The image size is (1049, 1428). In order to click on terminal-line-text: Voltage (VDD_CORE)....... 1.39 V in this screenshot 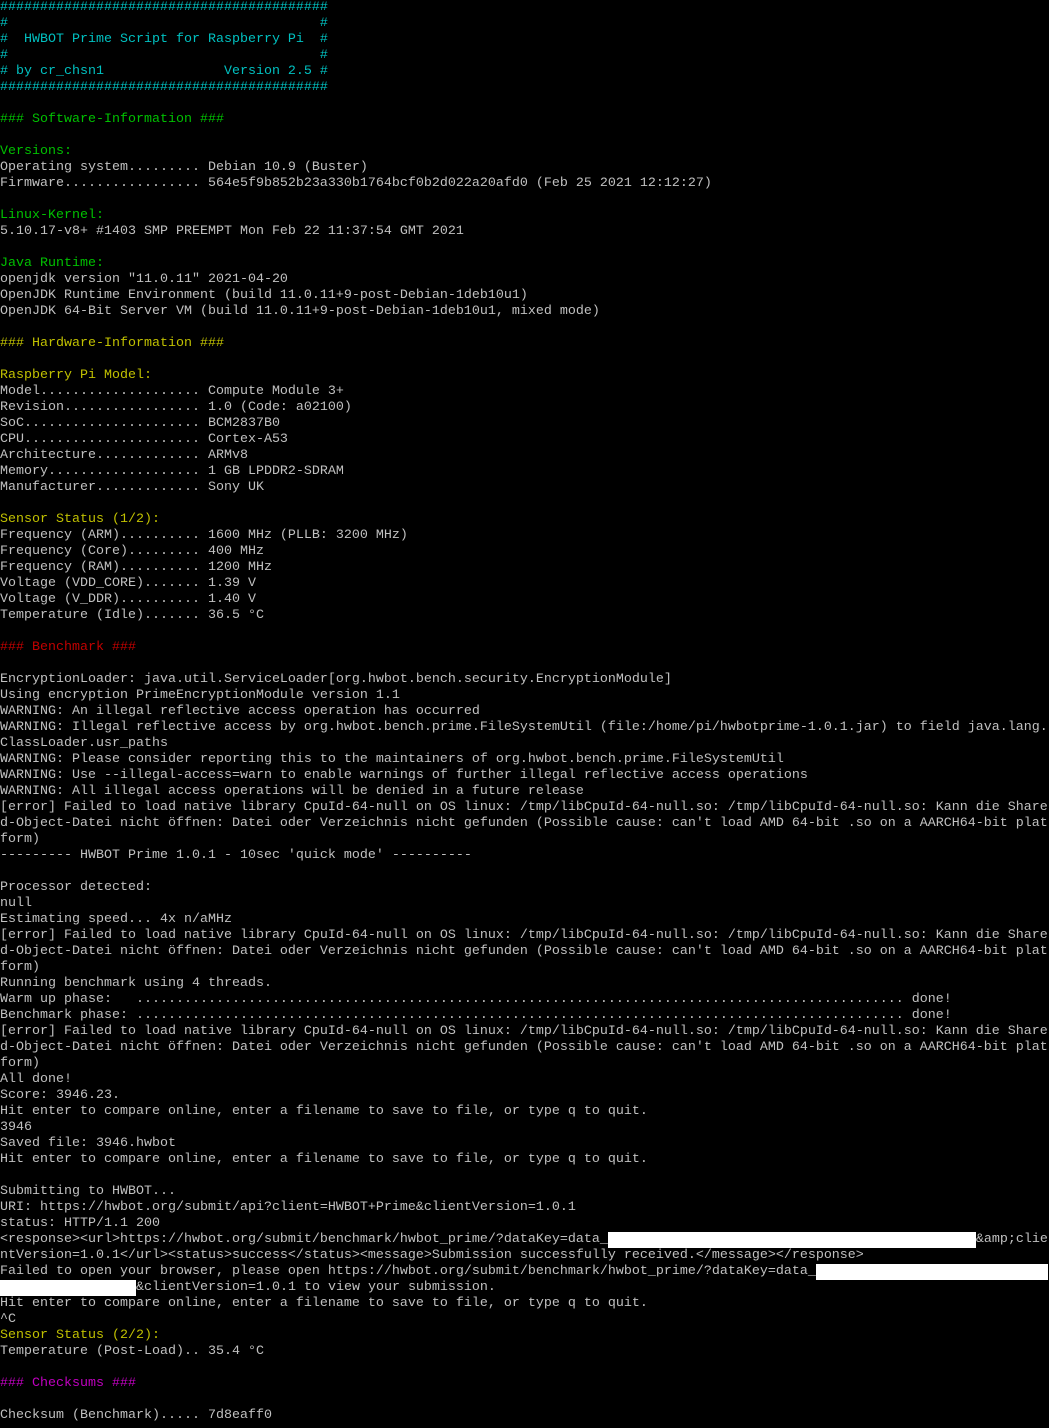, I will do `click(128, 583)`.